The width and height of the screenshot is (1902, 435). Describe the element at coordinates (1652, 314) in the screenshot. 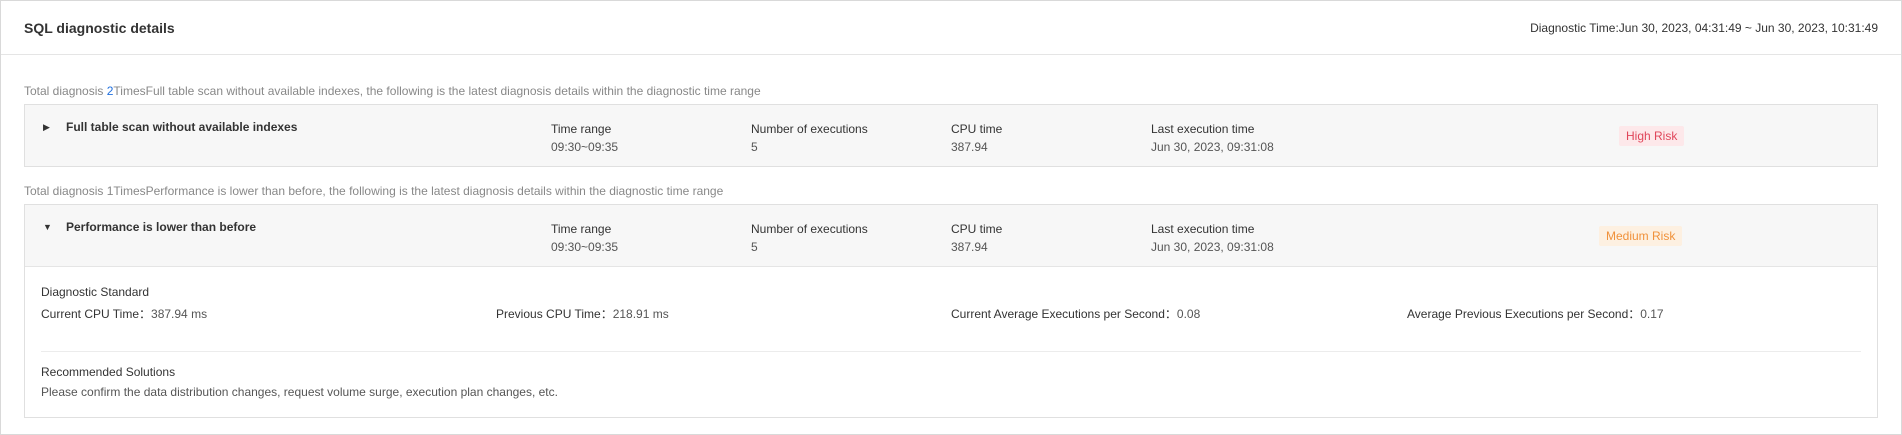

I see `metric-value: 0.17` at that location.